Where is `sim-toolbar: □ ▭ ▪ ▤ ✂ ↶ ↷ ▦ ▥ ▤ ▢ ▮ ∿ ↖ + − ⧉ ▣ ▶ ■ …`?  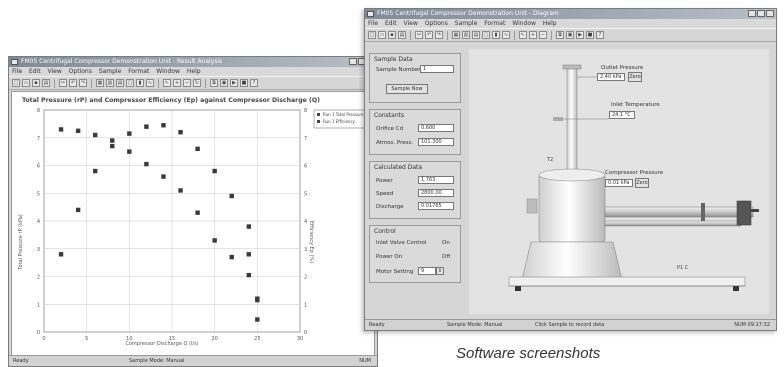 sim-toolbar: □ ▭ ▪ ▤ ✂ ↶ ↷ ▦ ▥ ▤ ▢ ▮ ∿ ↖ + − ⧉ ▣ ▶ ■ … is located at coordinates (570, 35).